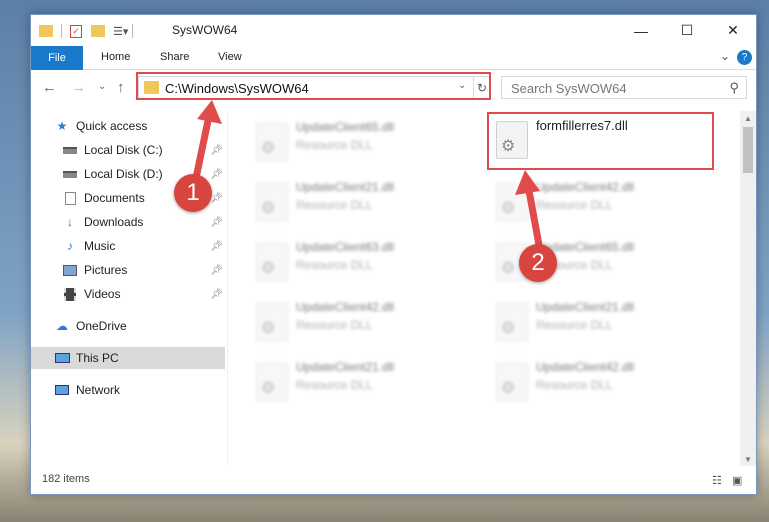 The width and height of the screenshot is (769, 522). Describe the element at coordinates (202, 147) in the screenshot. I see `arrow-1-shaft` at that location.